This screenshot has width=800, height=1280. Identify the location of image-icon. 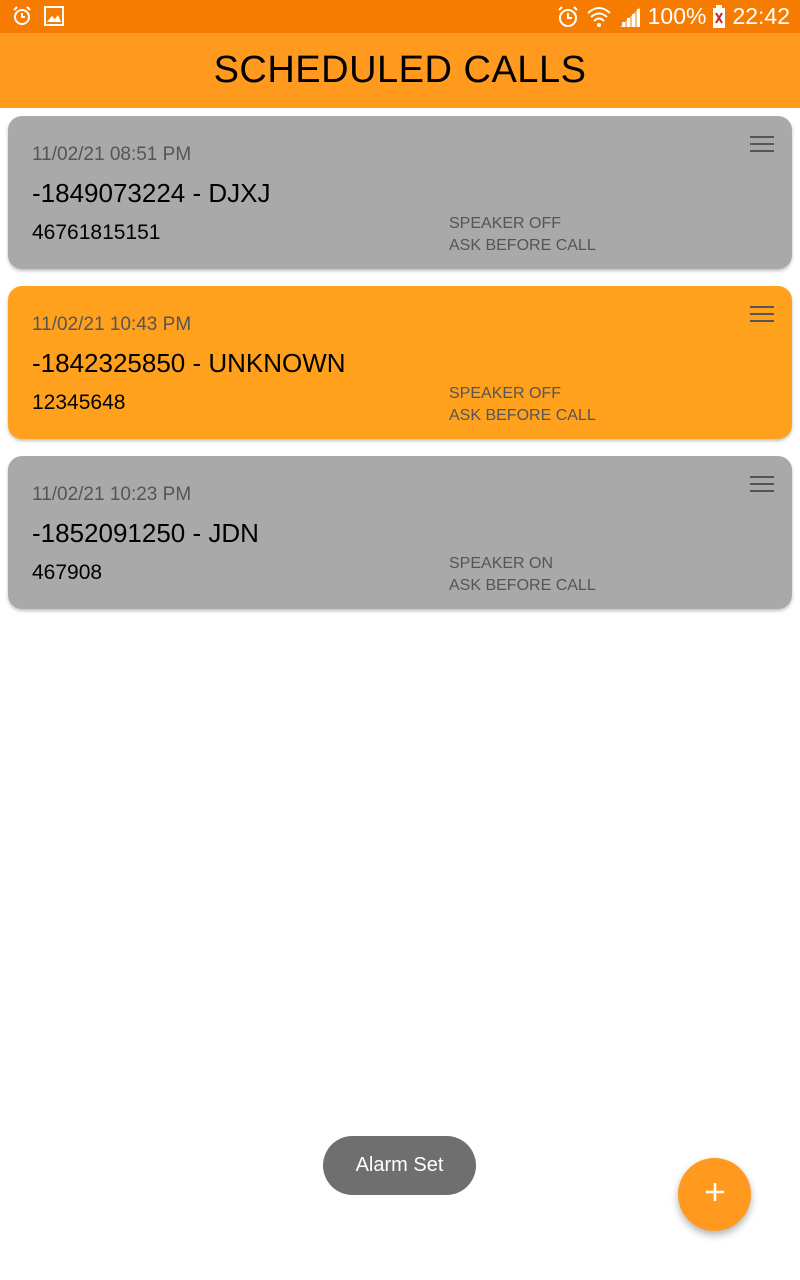
(54, 16).